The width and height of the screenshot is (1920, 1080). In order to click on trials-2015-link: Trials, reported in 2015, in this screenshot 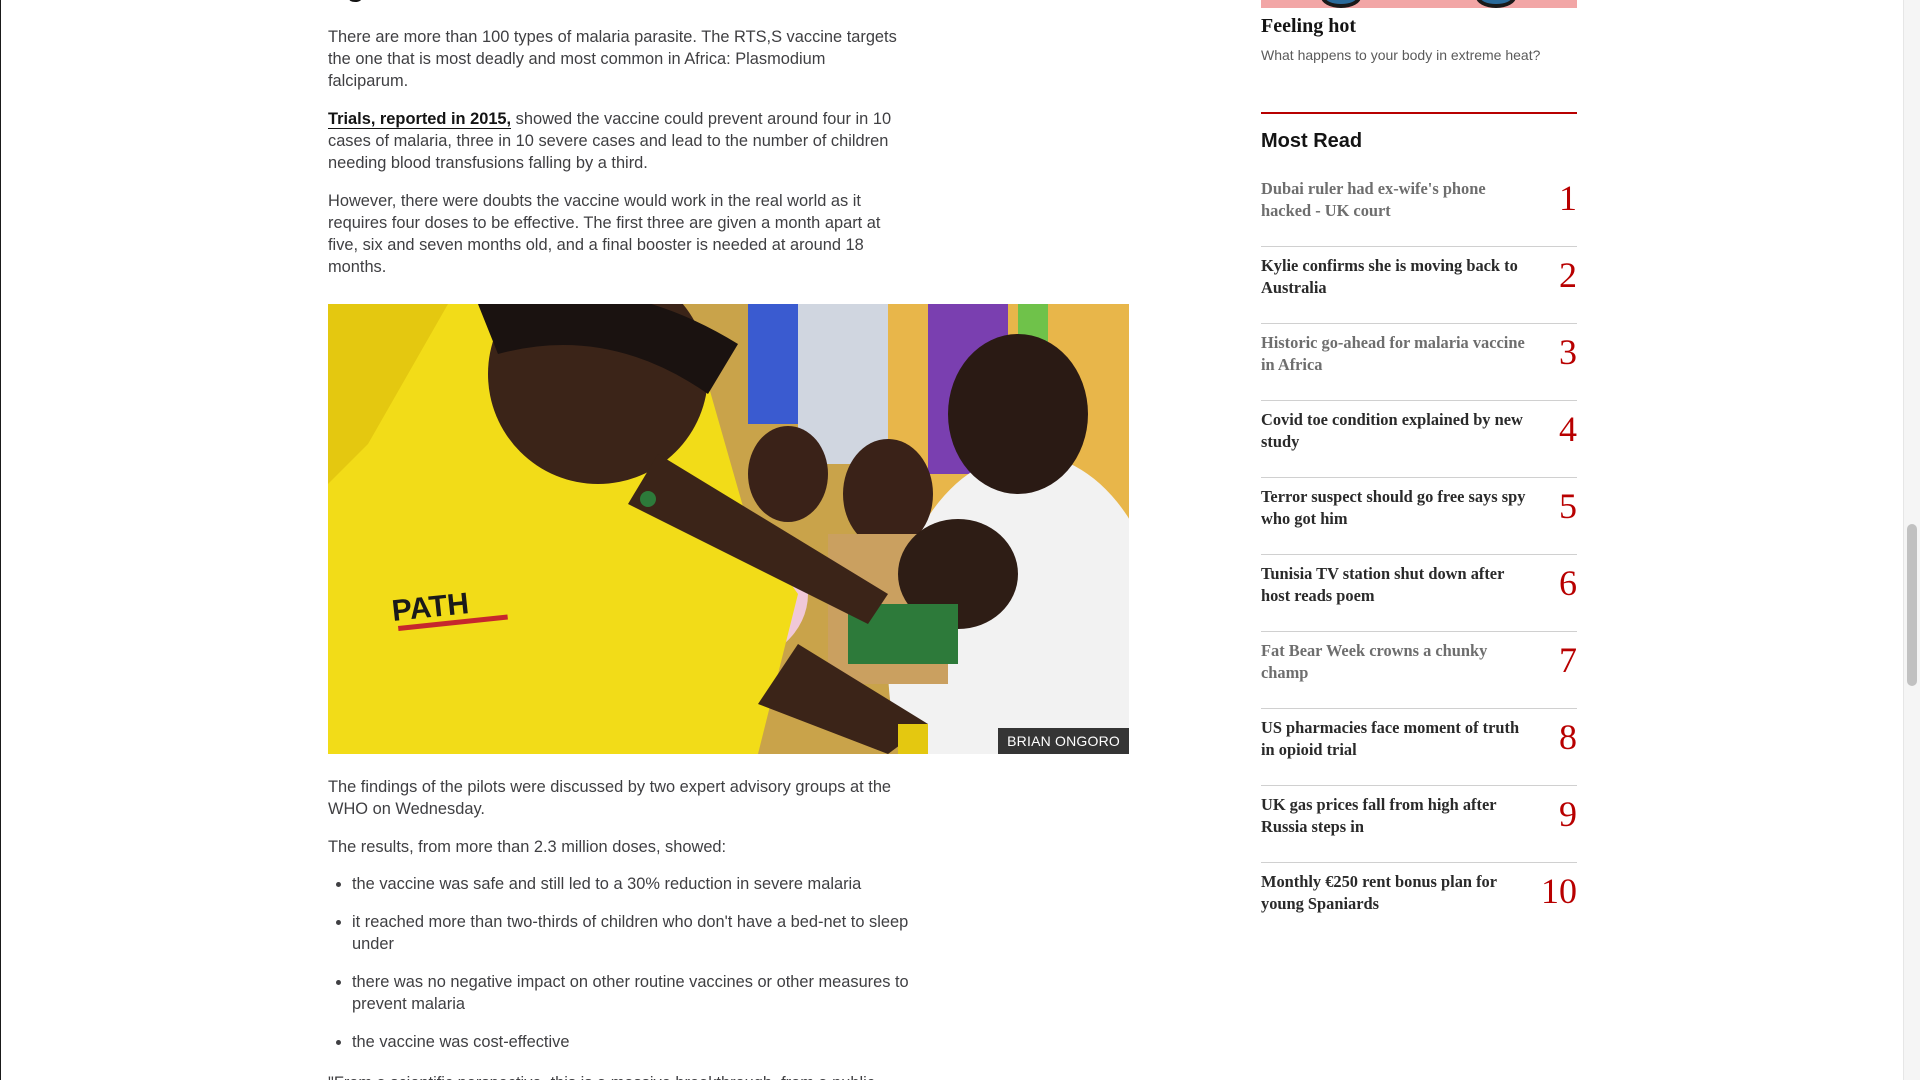, I will do `click(420, 119)`.